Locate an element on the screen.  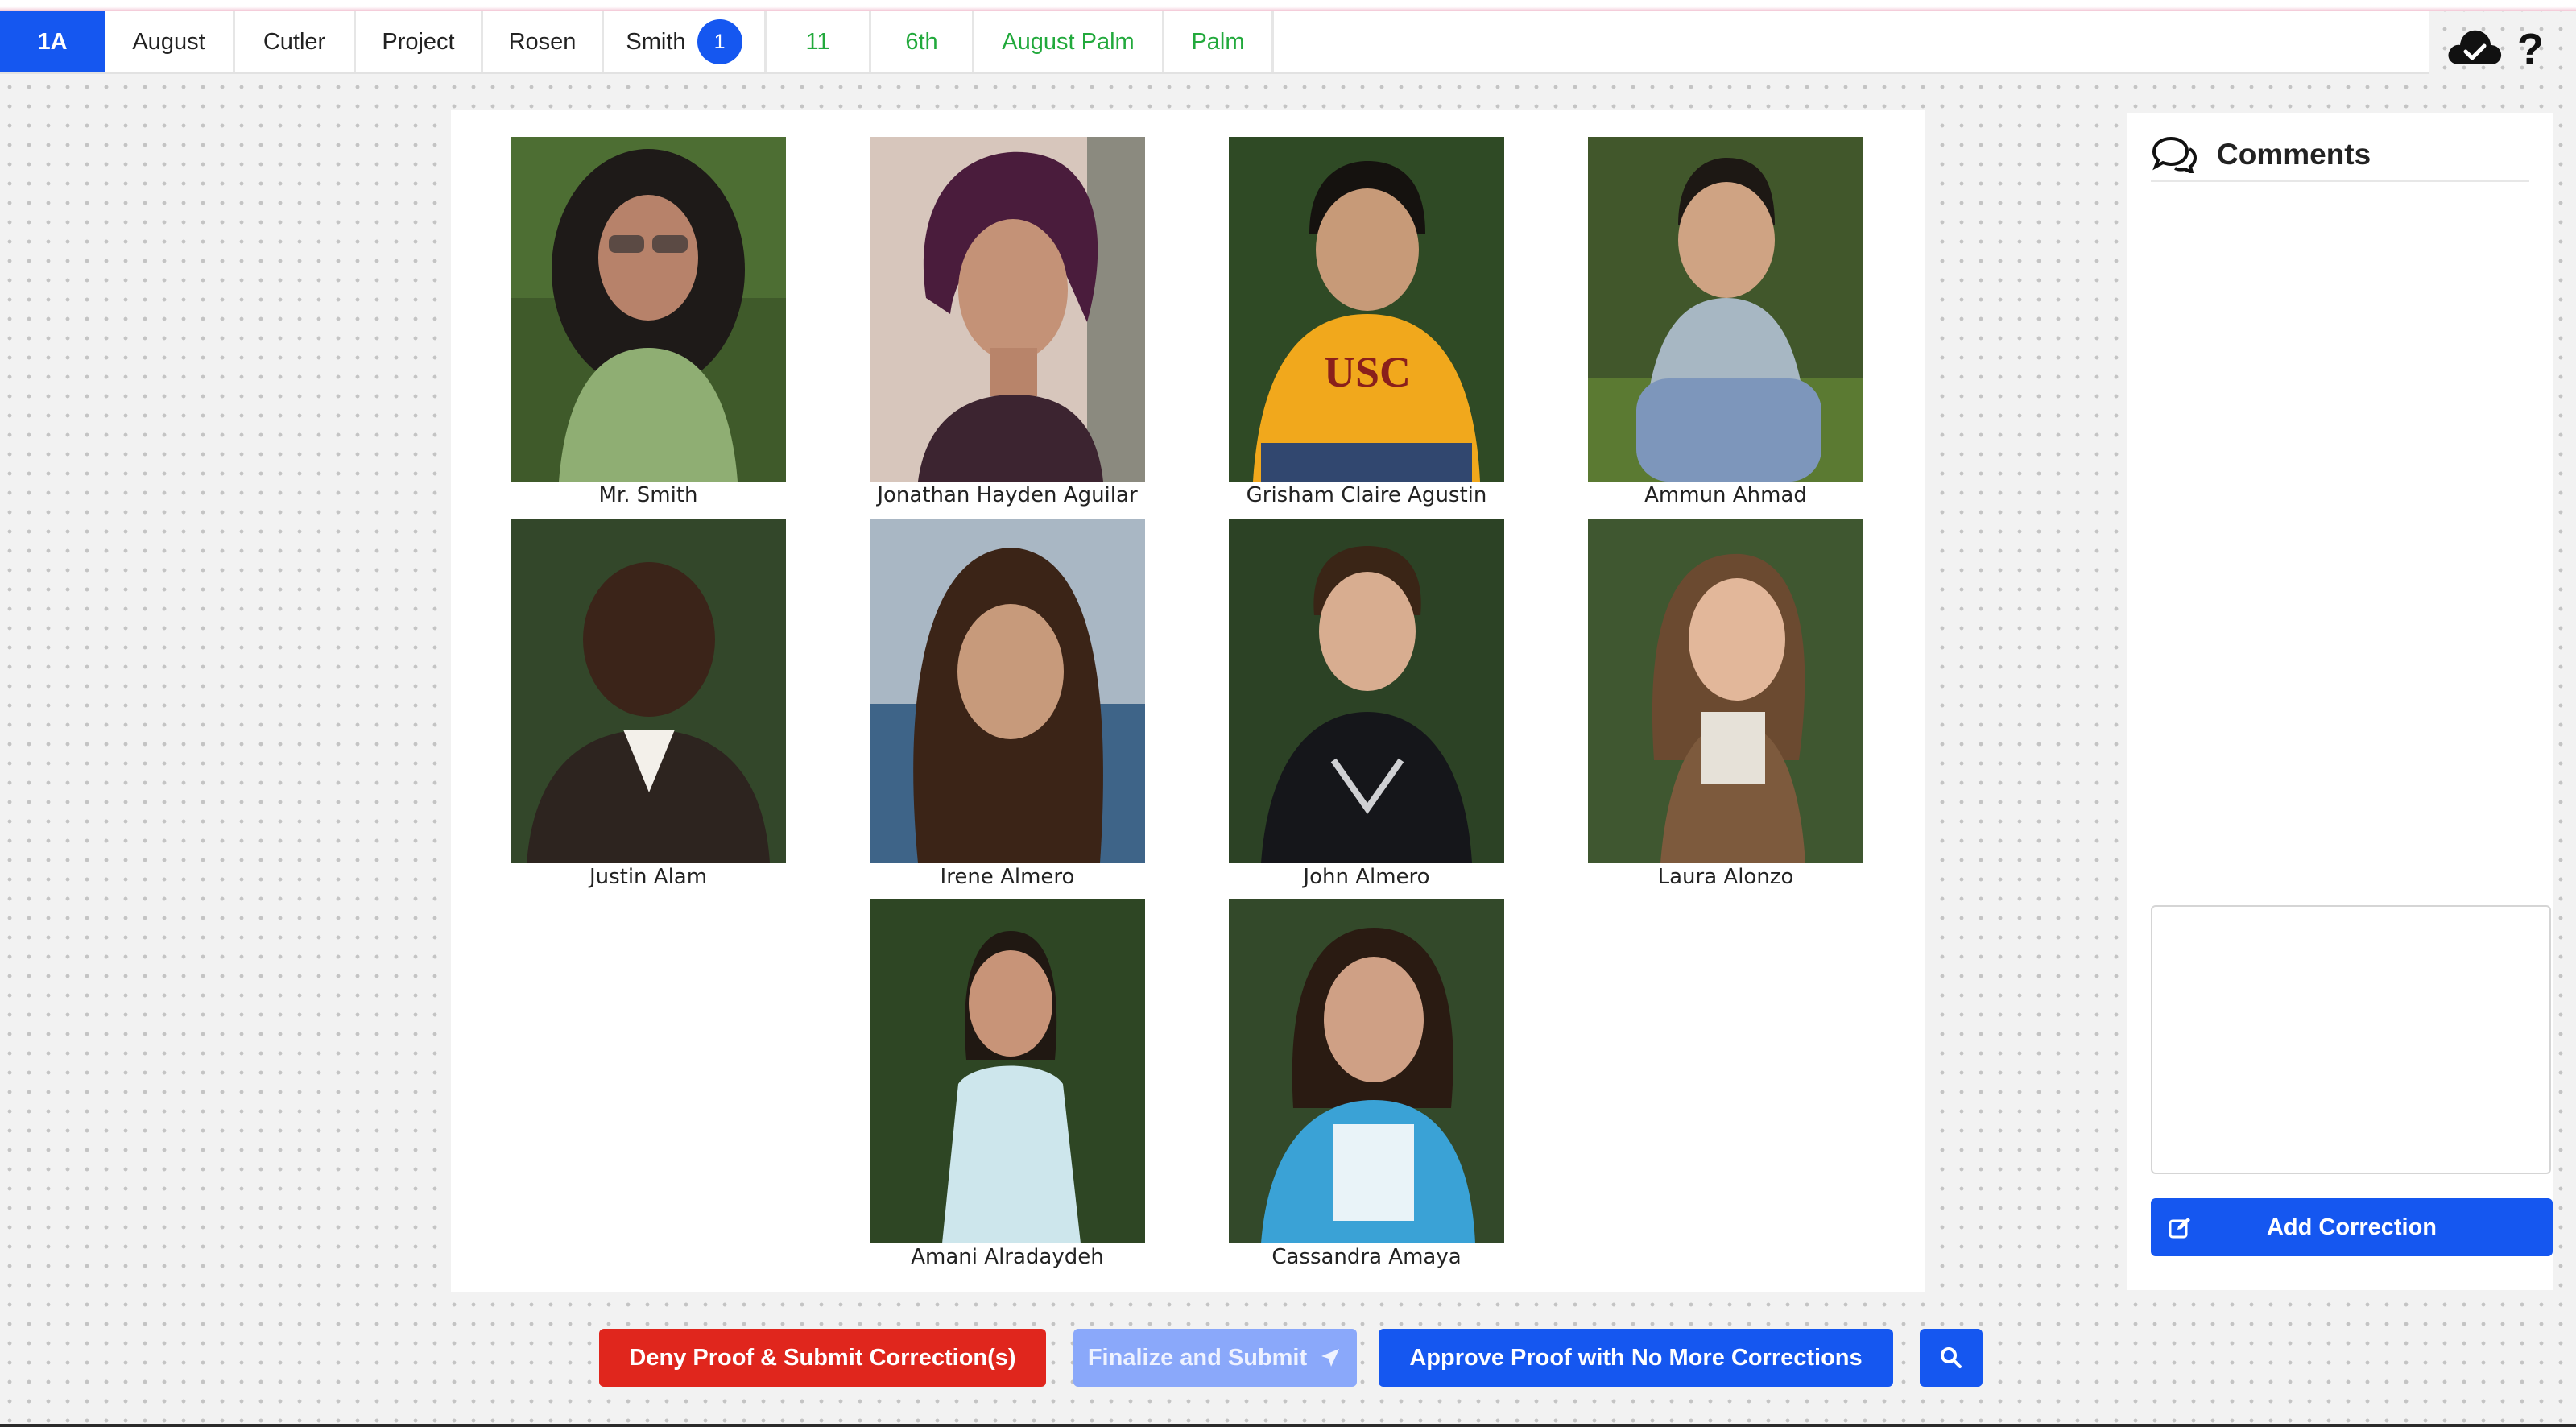
tab-label: Cutler is located at coordinates (294, 41).